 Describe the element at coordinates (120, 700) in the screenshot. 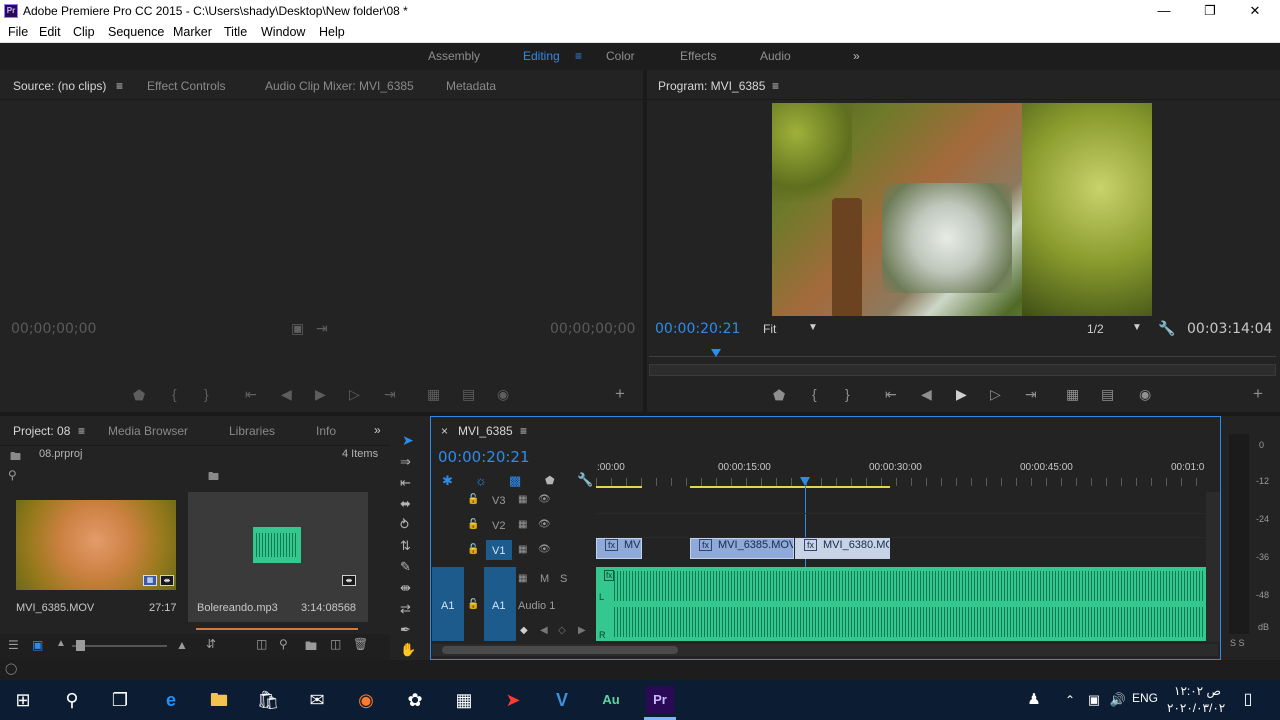

I see `task-view-icon: ❐` at that location.